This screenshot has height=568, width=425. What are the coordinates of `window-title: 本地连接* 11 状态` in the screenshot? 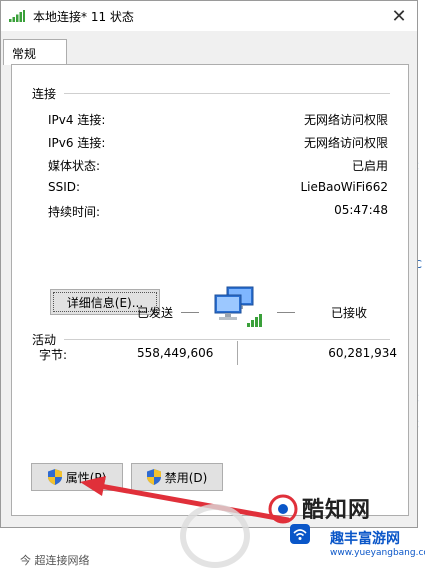 It's located at (83, 17).